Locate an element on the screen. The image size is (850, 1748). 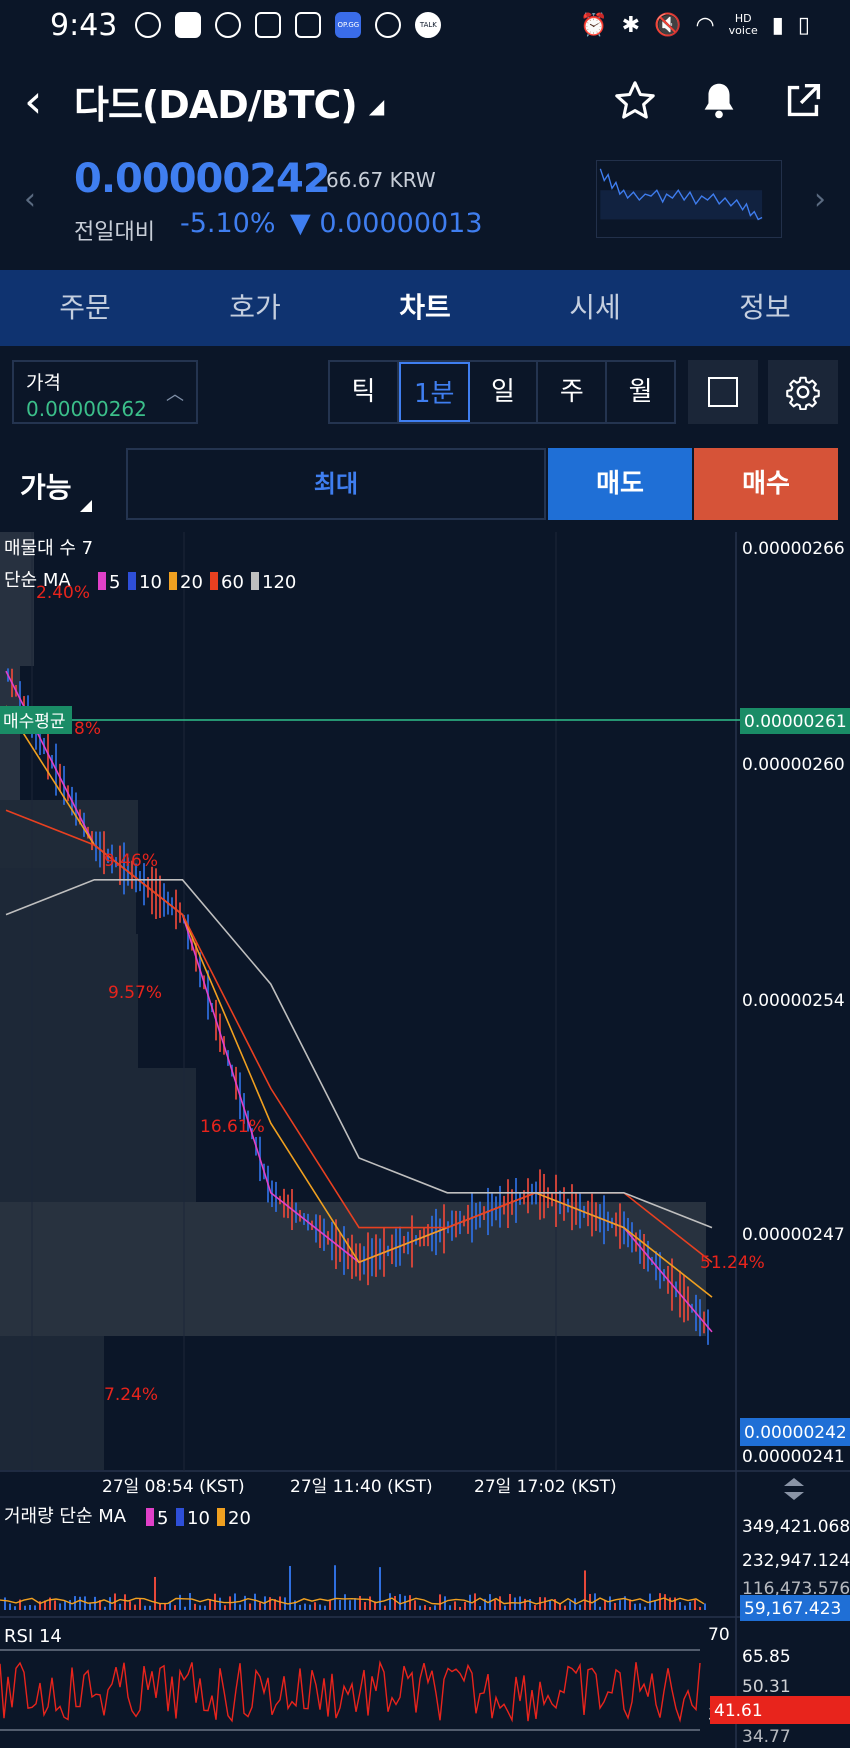
profile-pct-3: 9.46% is located at coordinates (131, 861).